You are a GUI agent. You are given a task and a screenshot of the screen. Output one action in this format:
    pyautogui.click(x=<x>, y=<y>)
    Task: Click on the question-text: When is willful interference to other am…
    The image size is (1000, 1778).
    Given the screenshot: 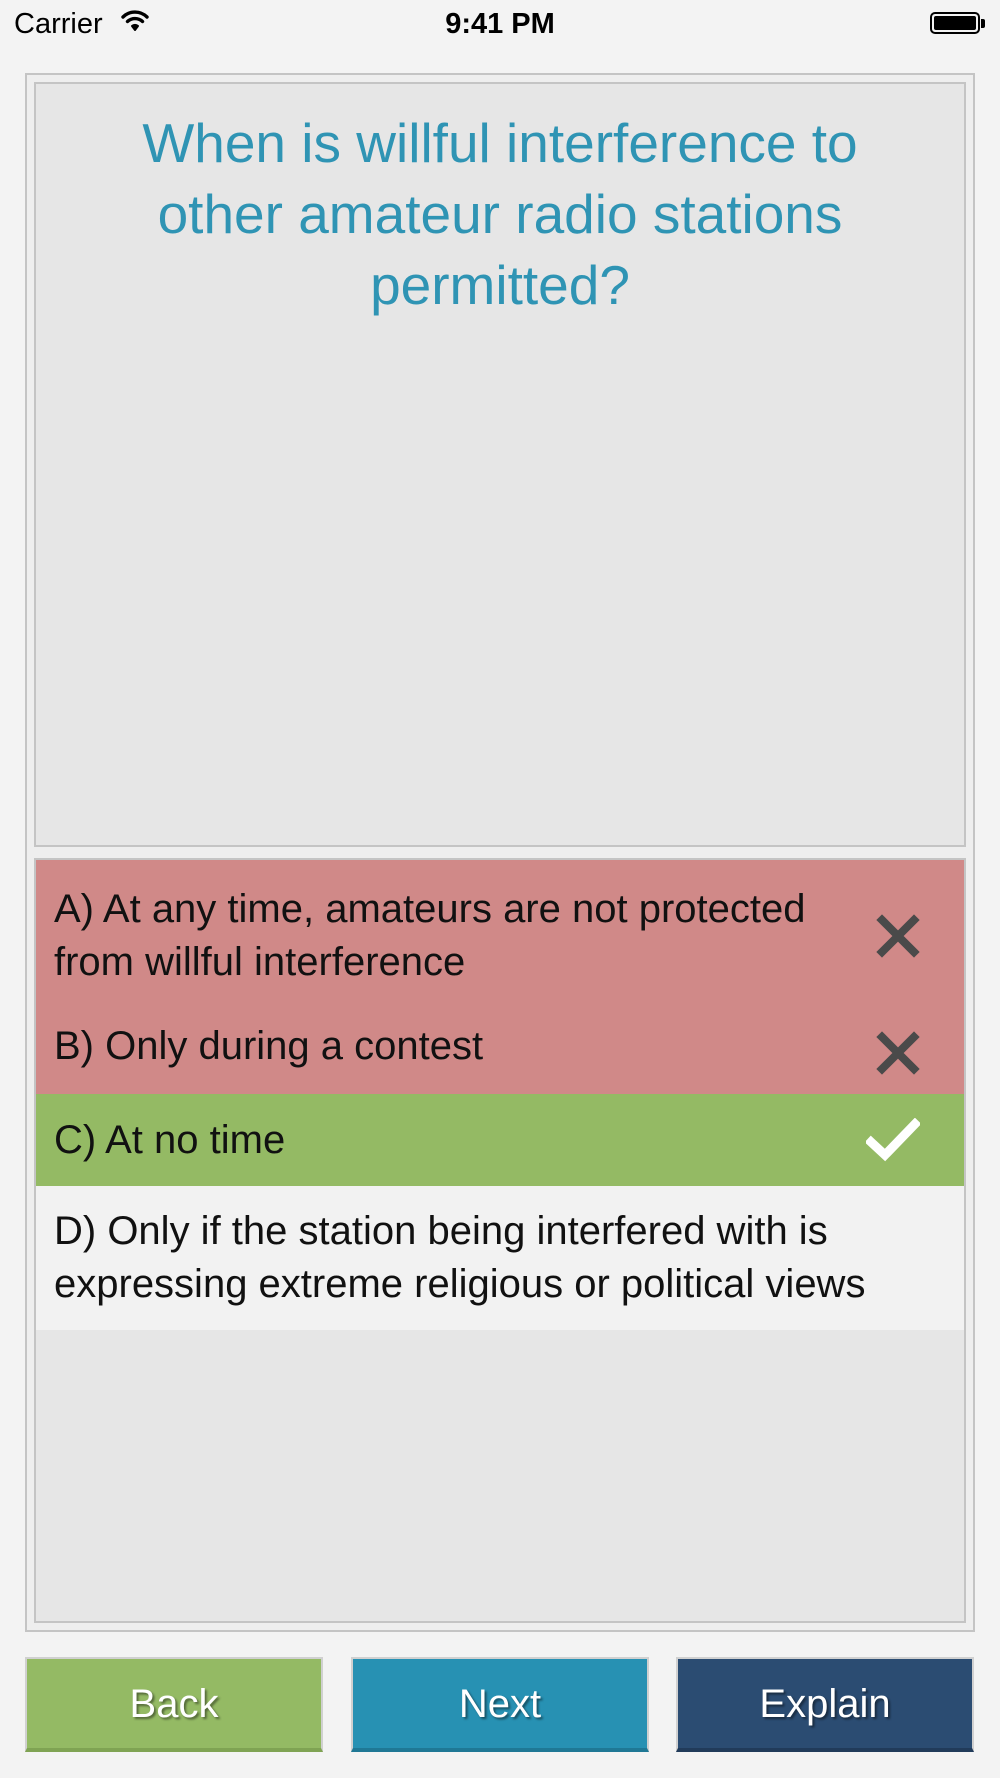 What is the action you would take?
    pyautogui.click(x=500, y=214)
    